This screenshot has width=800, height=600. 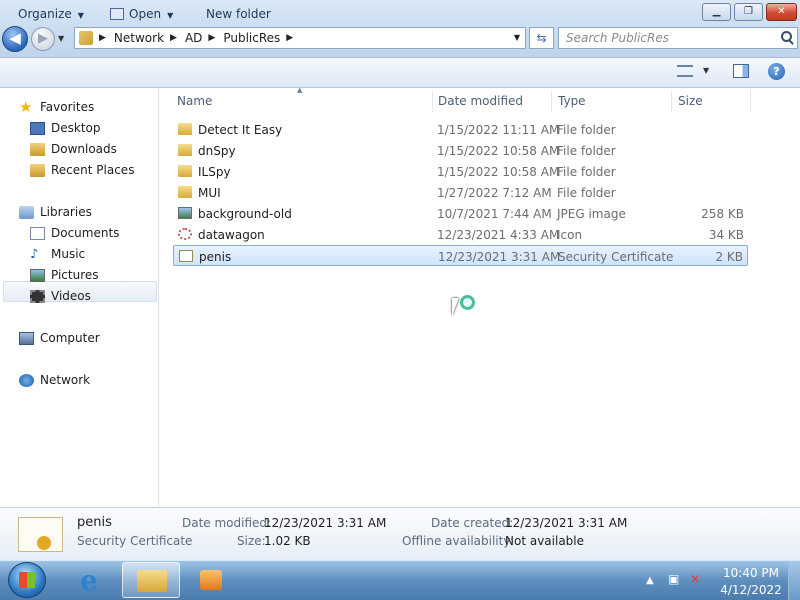 I want to click on nav-favorites: ★ Favorites, so click(x=56, y=106).